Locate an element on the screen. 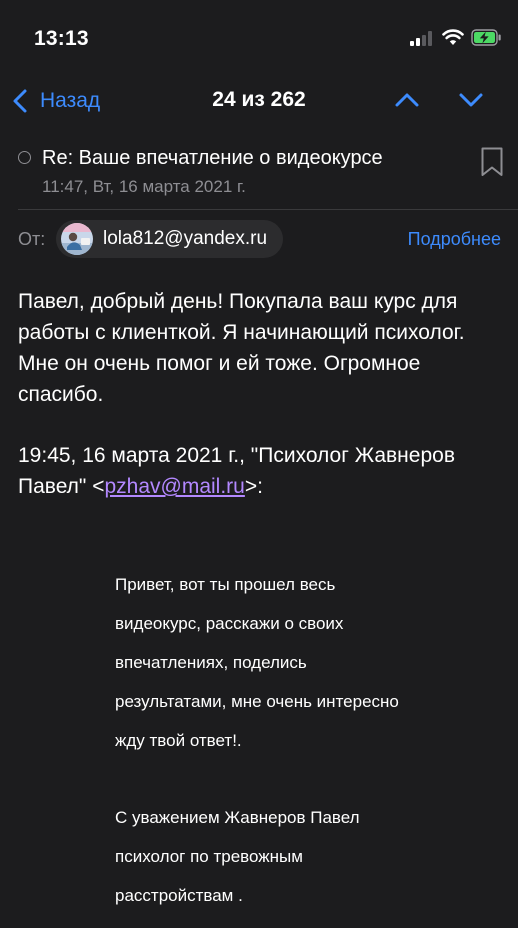 This screenshot has height=928, width=518. from-label: От: is located at coordinates (32, 239).